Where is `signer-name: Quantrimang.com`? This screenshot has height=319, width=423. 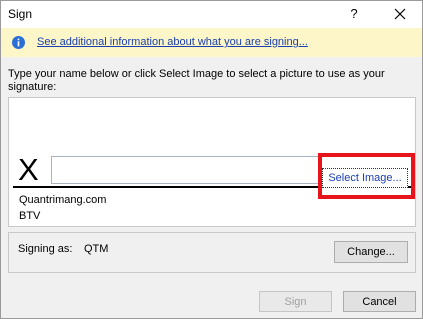
signer-name: Quantrimang.com is located at coordinates (63, 200).